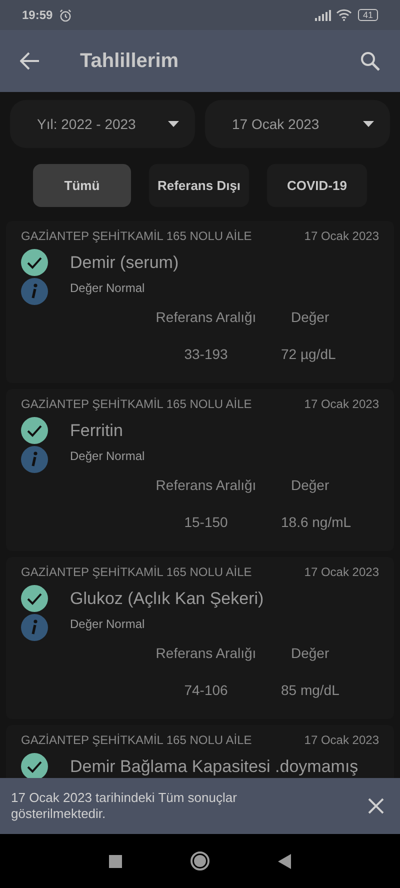 The height and width of the screenshot is (888, 400). I want to click on reference-range: 74-106, so click(206, 690).